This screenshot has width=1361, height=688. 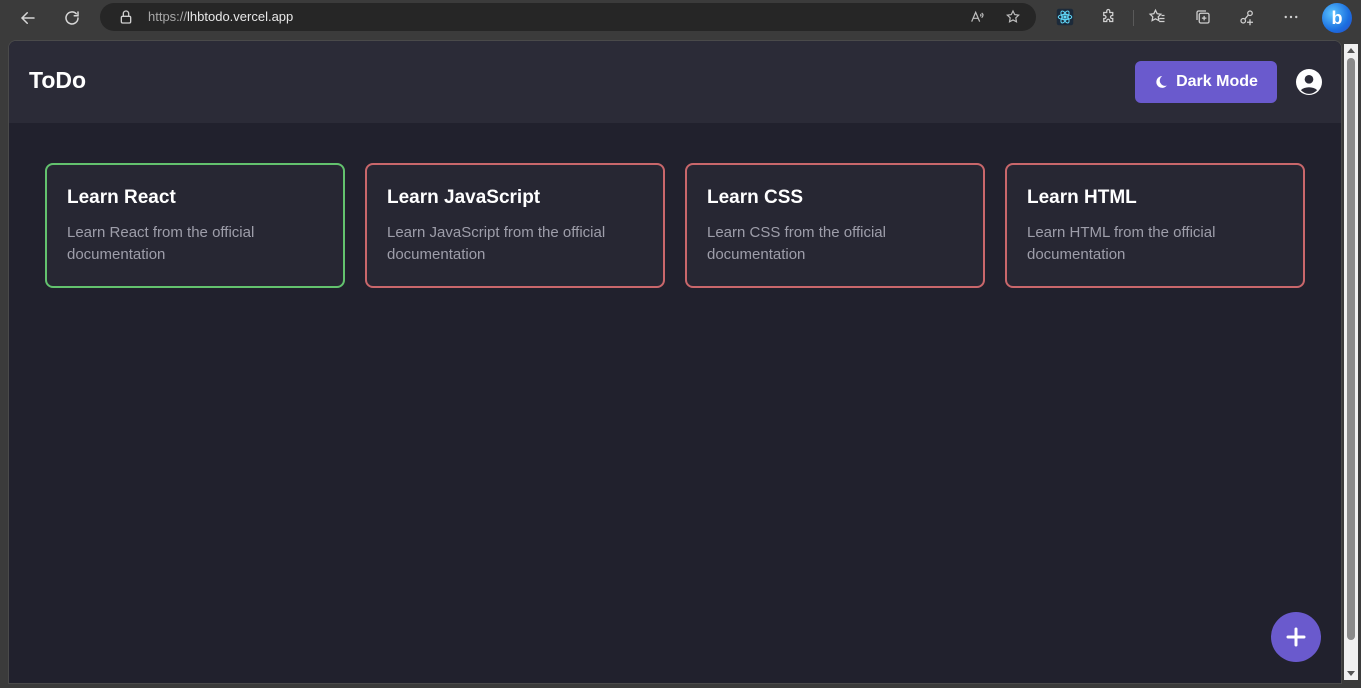 What do you see at coordinates (58, 80) in the screenshot?
I see `app-logo: ToDo` at bounding box center [58, 80].